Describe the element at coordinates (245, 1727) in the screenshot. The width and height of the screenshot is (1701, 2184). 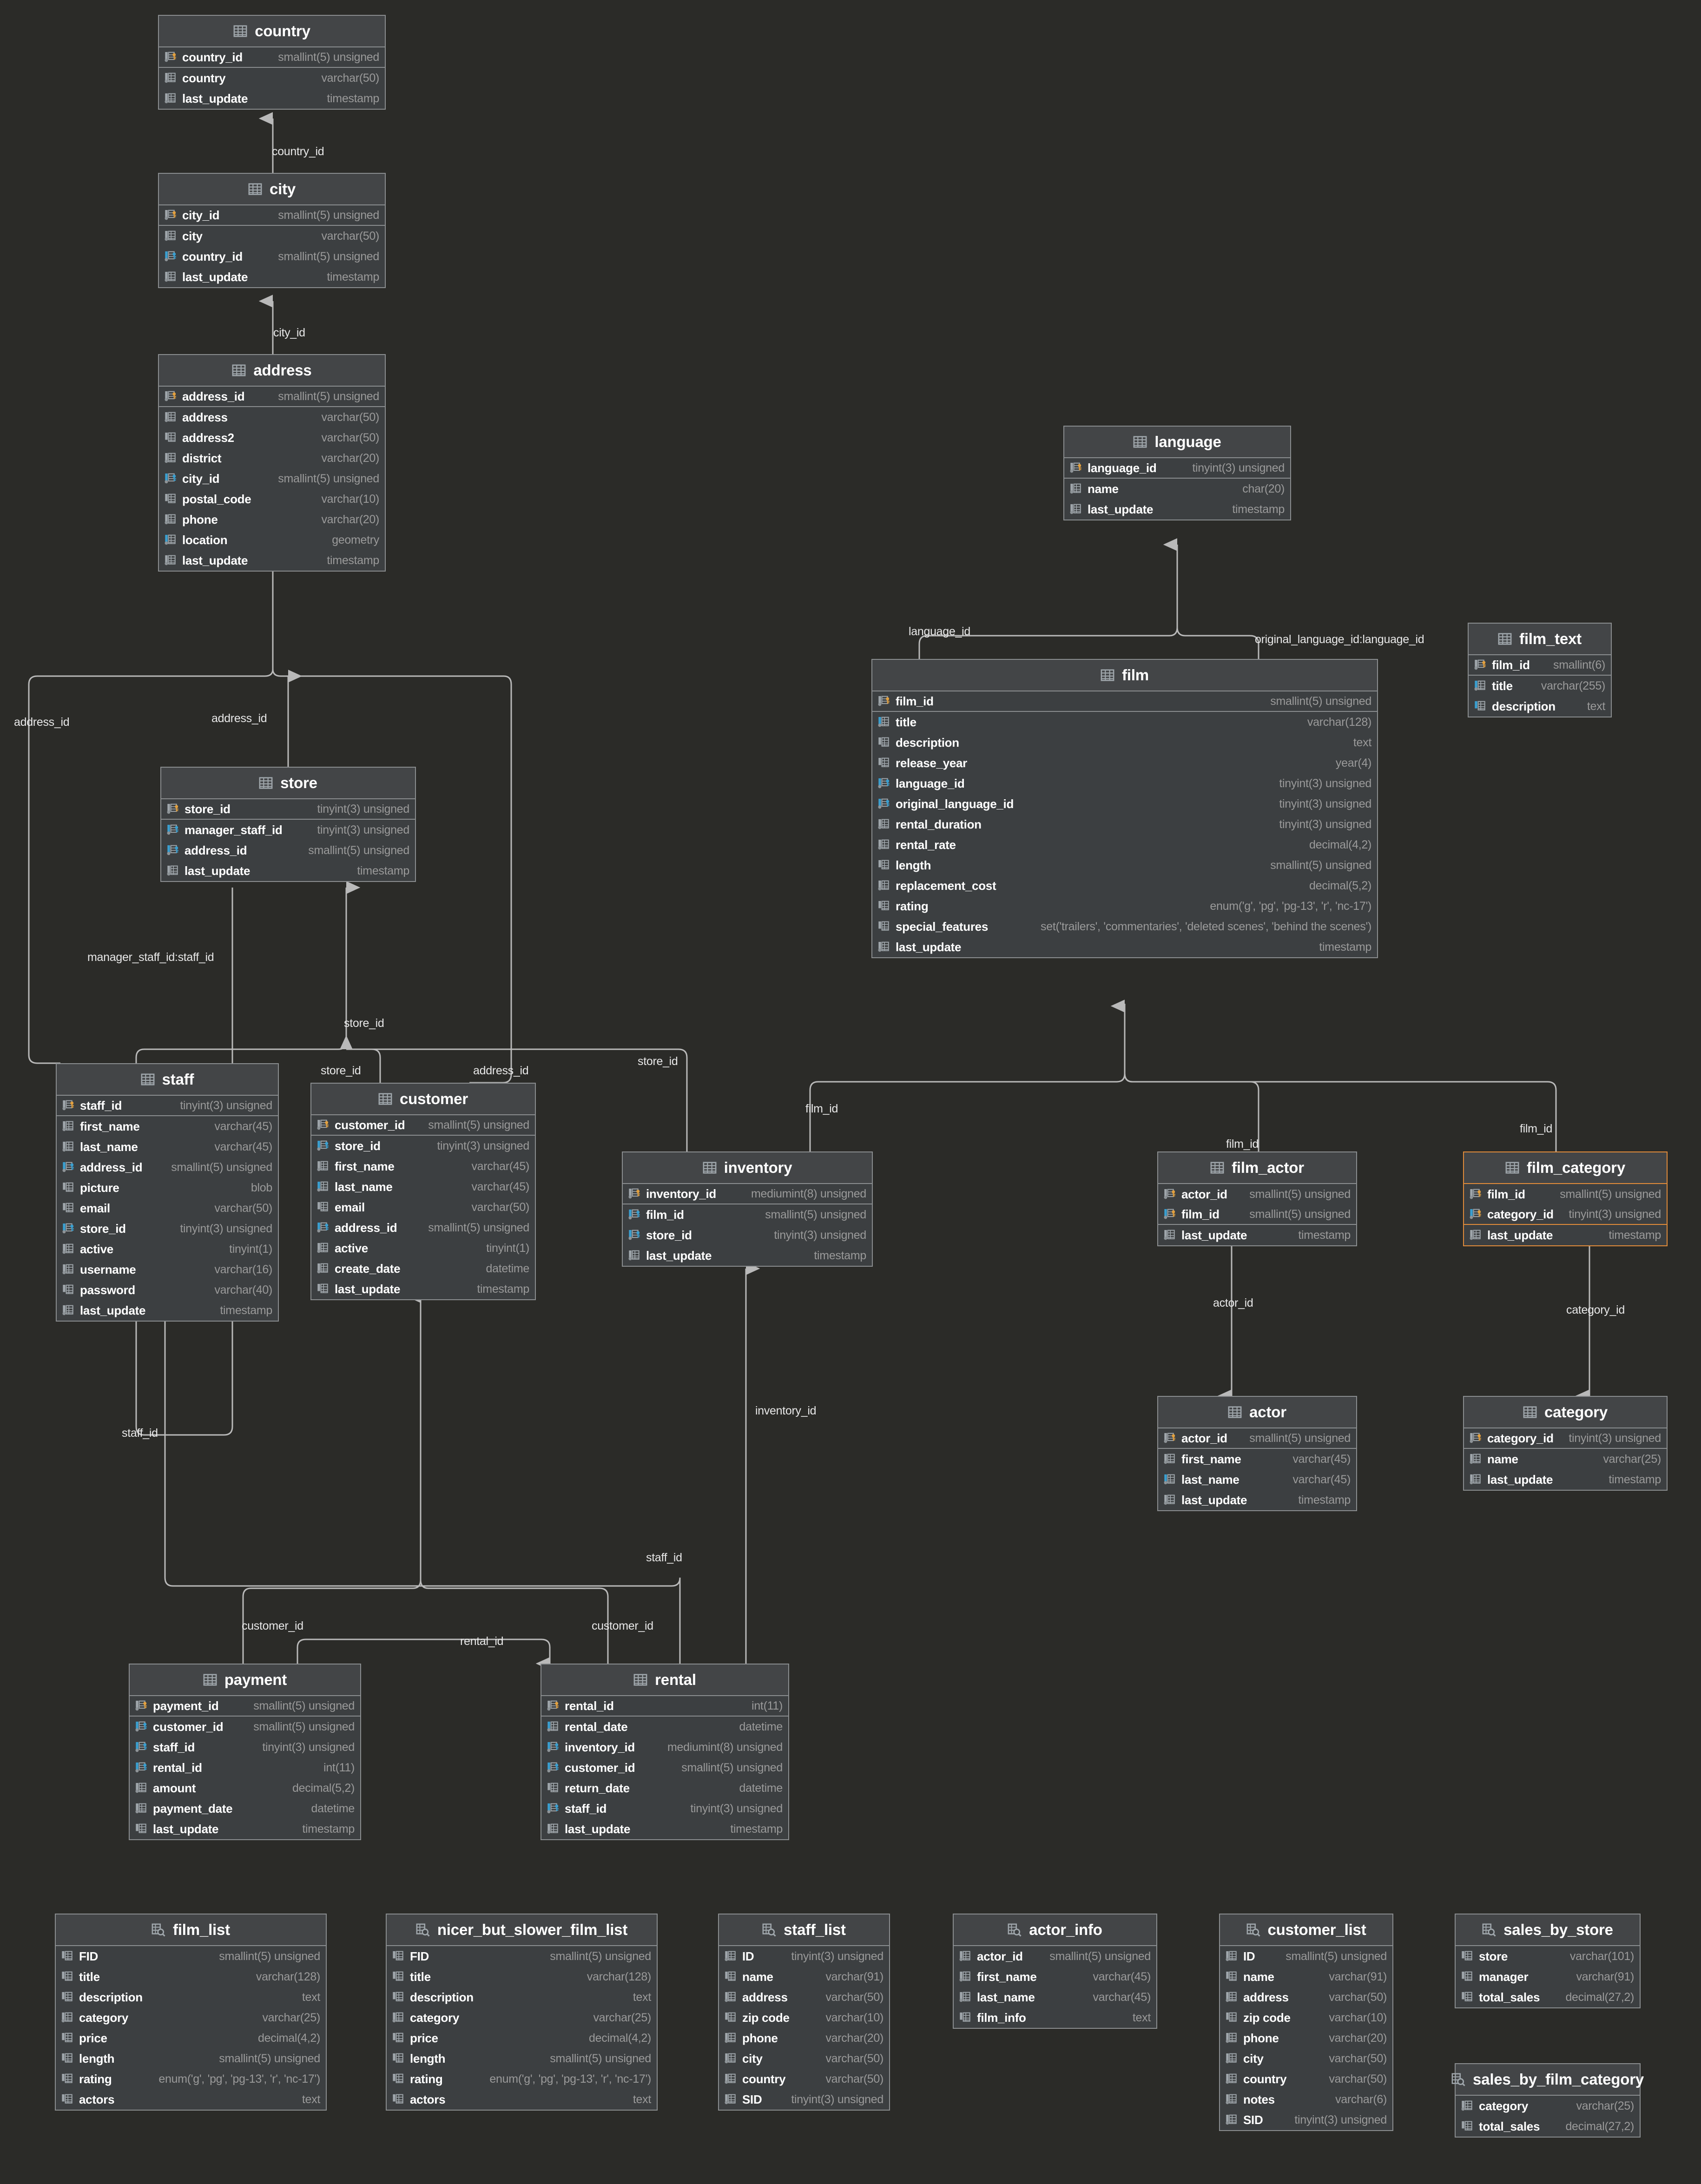
I see `column-row-customer_id: customer_id smallint(5) unsigned` at that location.